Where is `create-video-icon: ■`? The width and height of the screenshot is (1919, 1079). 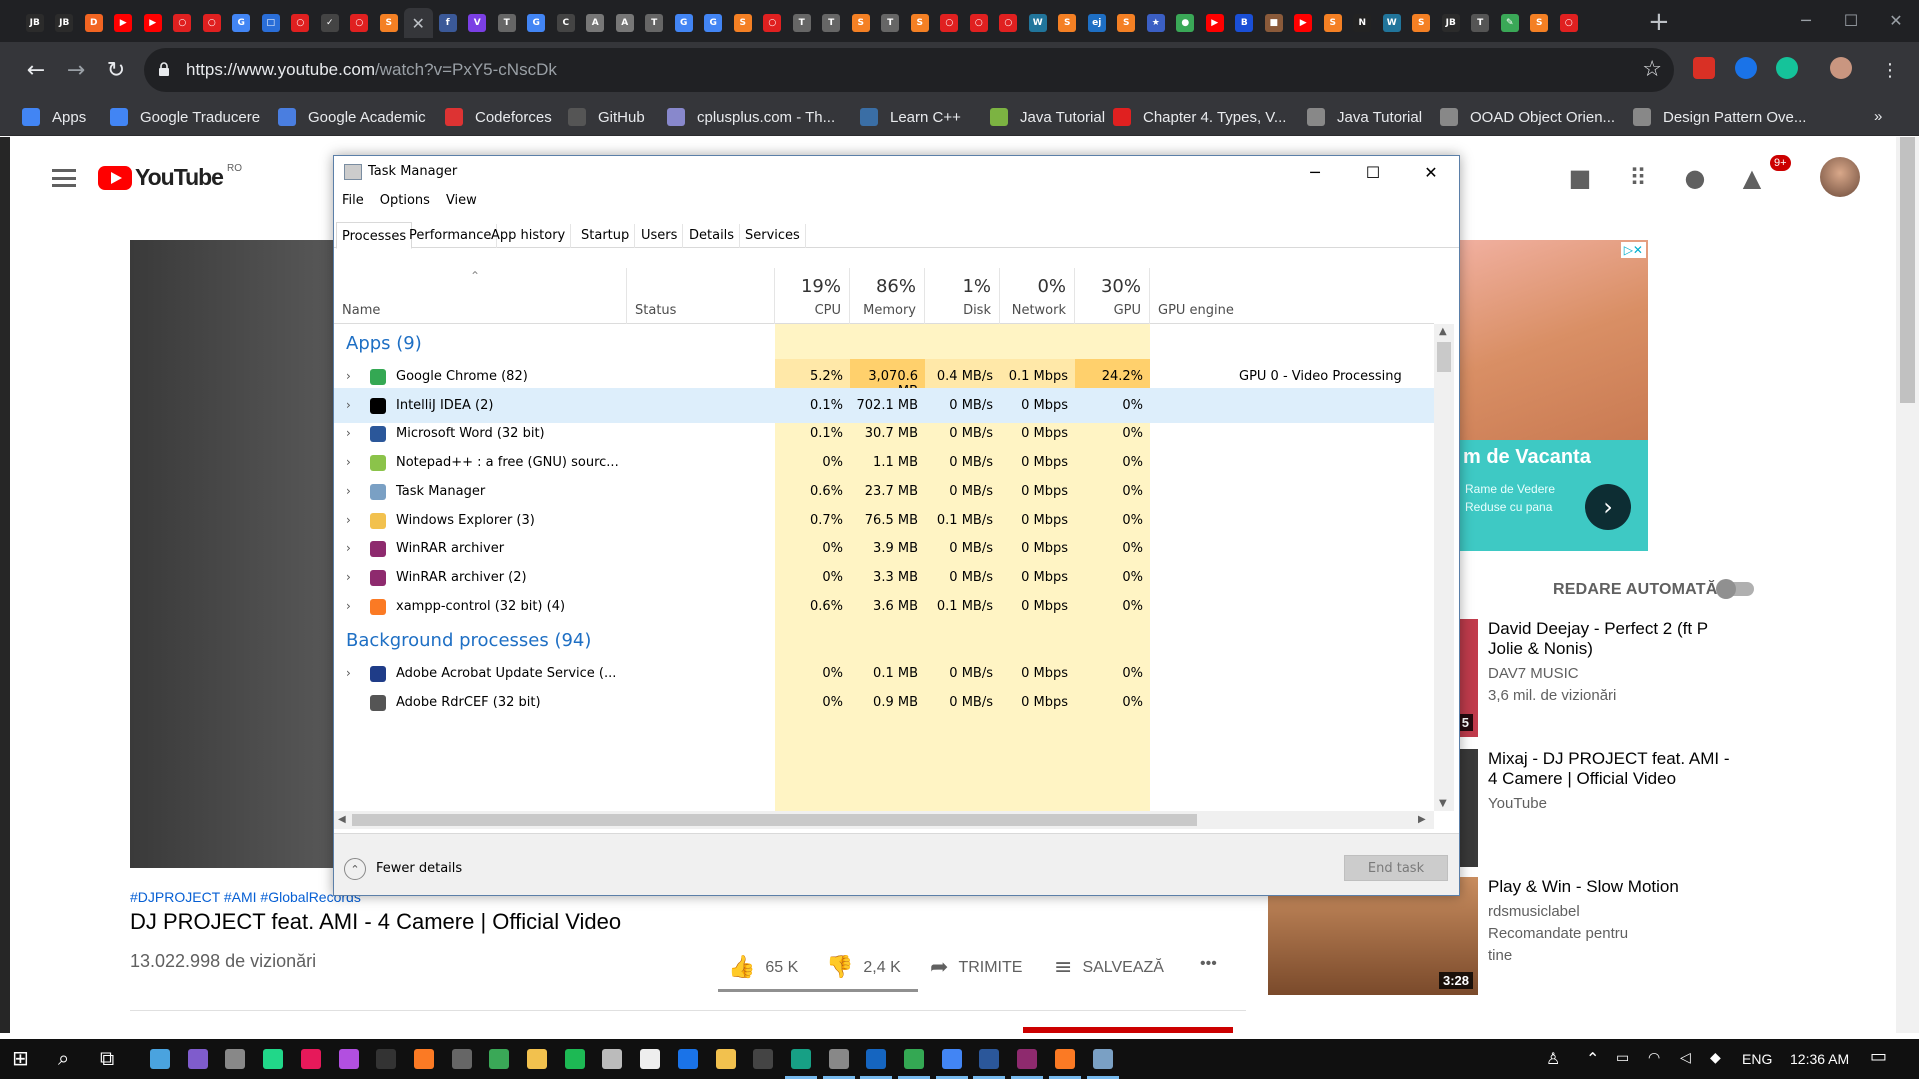 create-video-icon: ■ is located at coordinates (1580, 178).